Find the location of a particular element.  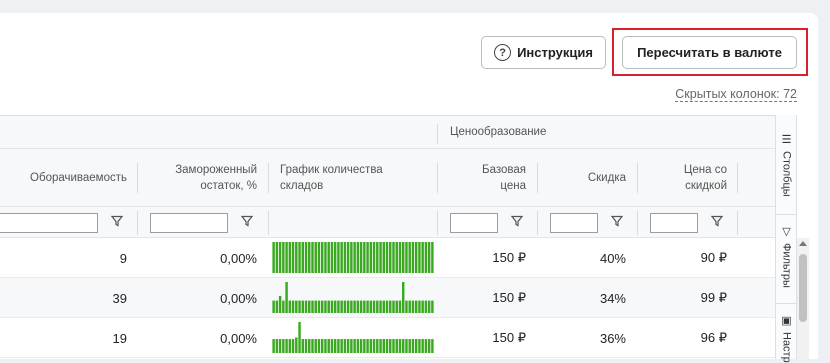

group-label-pricing: Ценообразование is located at coordinates (498, 132).